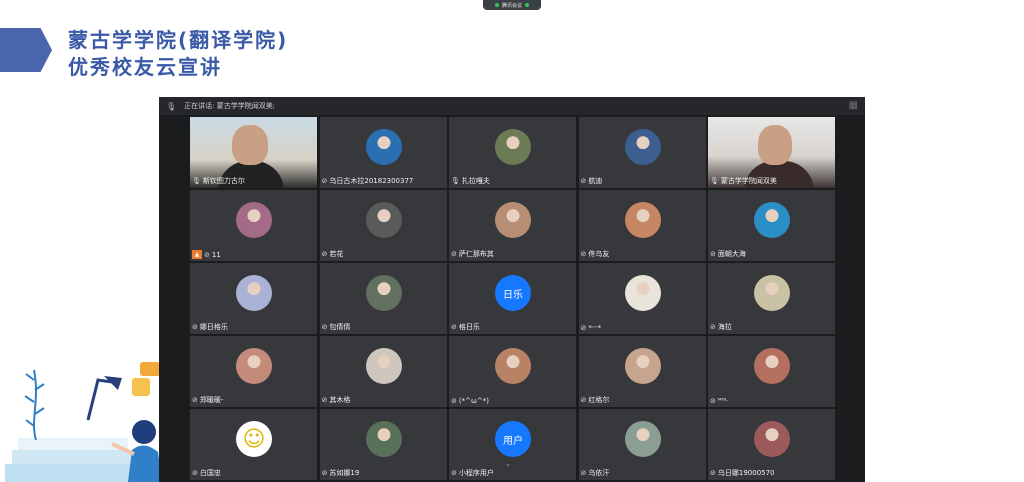 The image size is (1024, 482). I want to click on participant-label: ⊘ 佟乌友, so click(595, 254).